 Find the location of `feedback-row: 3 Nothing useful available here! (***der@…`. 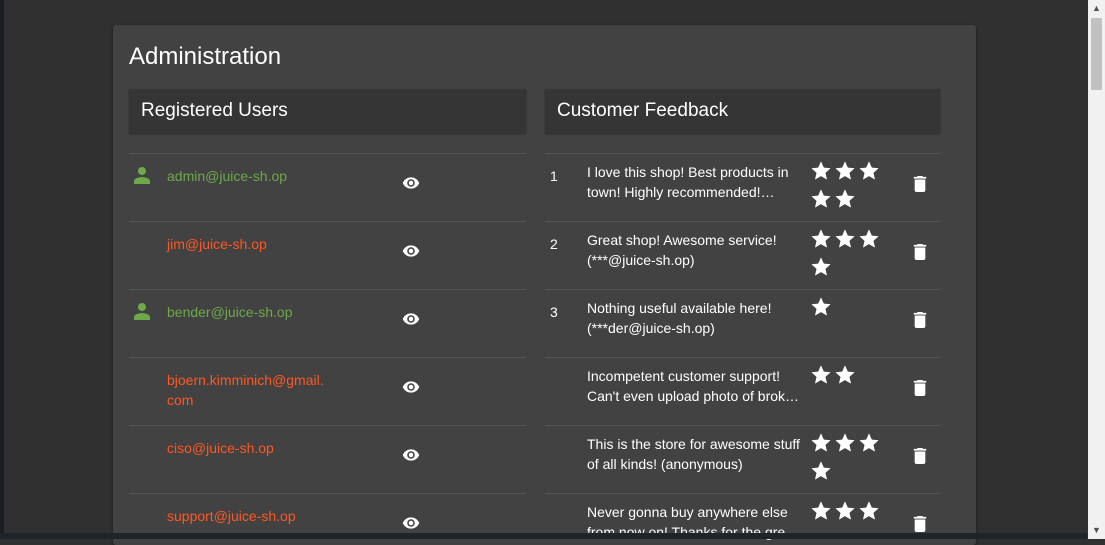

feedback-row: 3 Nothing useful available here! (***der@… is located at coordinates (742, 324).